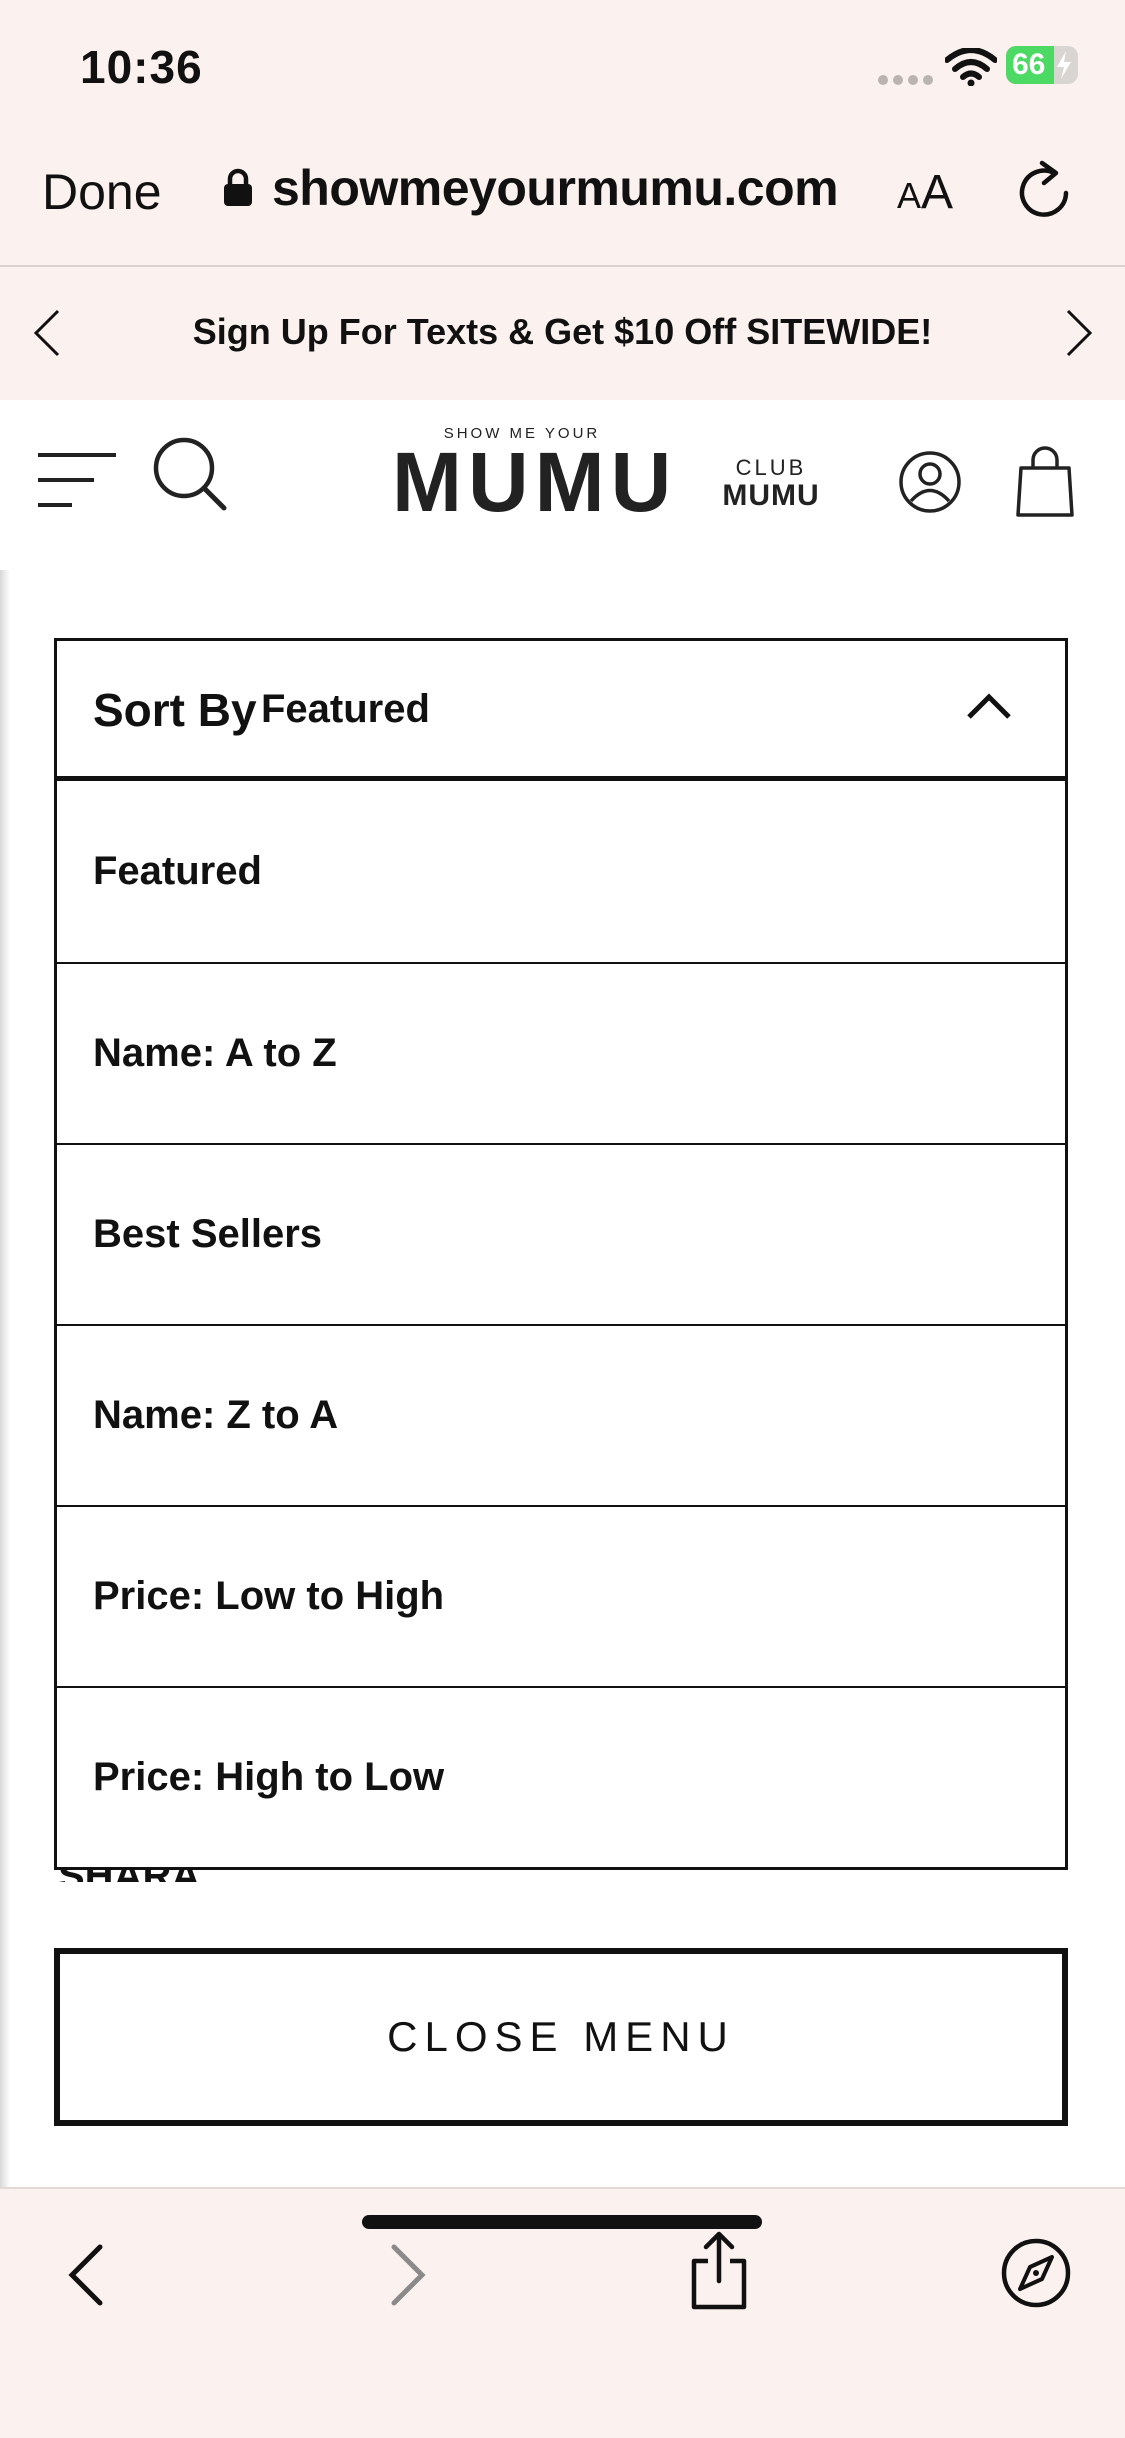  I want to click on club-brand: MUMU, so click(771, 495).